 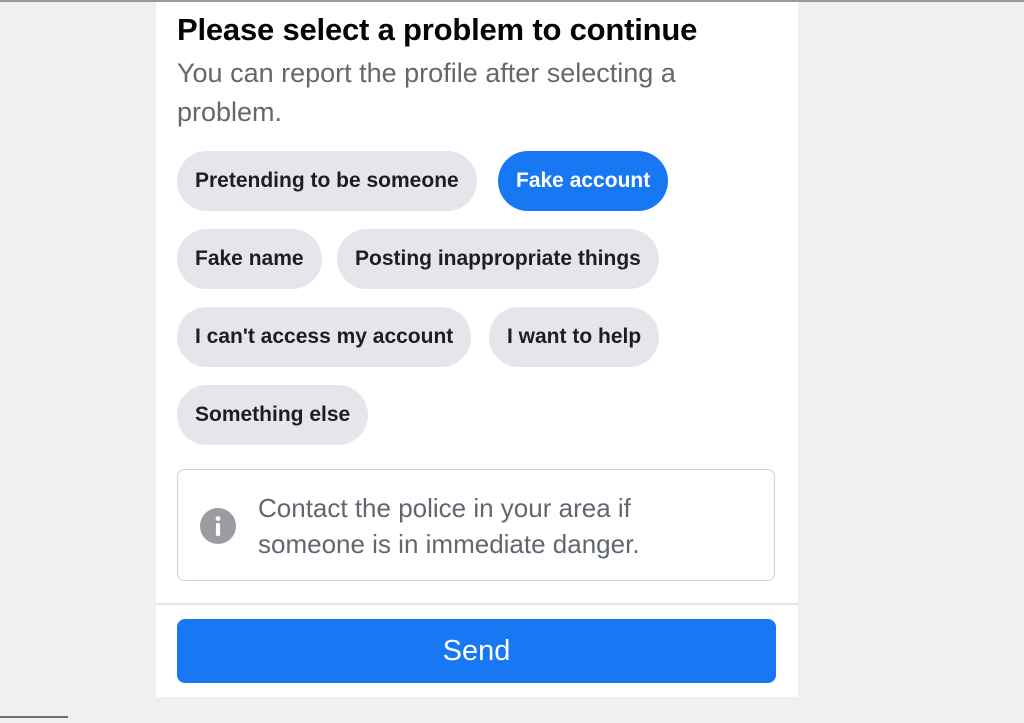 What do you see at coordinates (327, 181) in the screenshot?
I see `option-pretending-to-be-someone: Pretending to be someone` at bounding box center [327, 181].